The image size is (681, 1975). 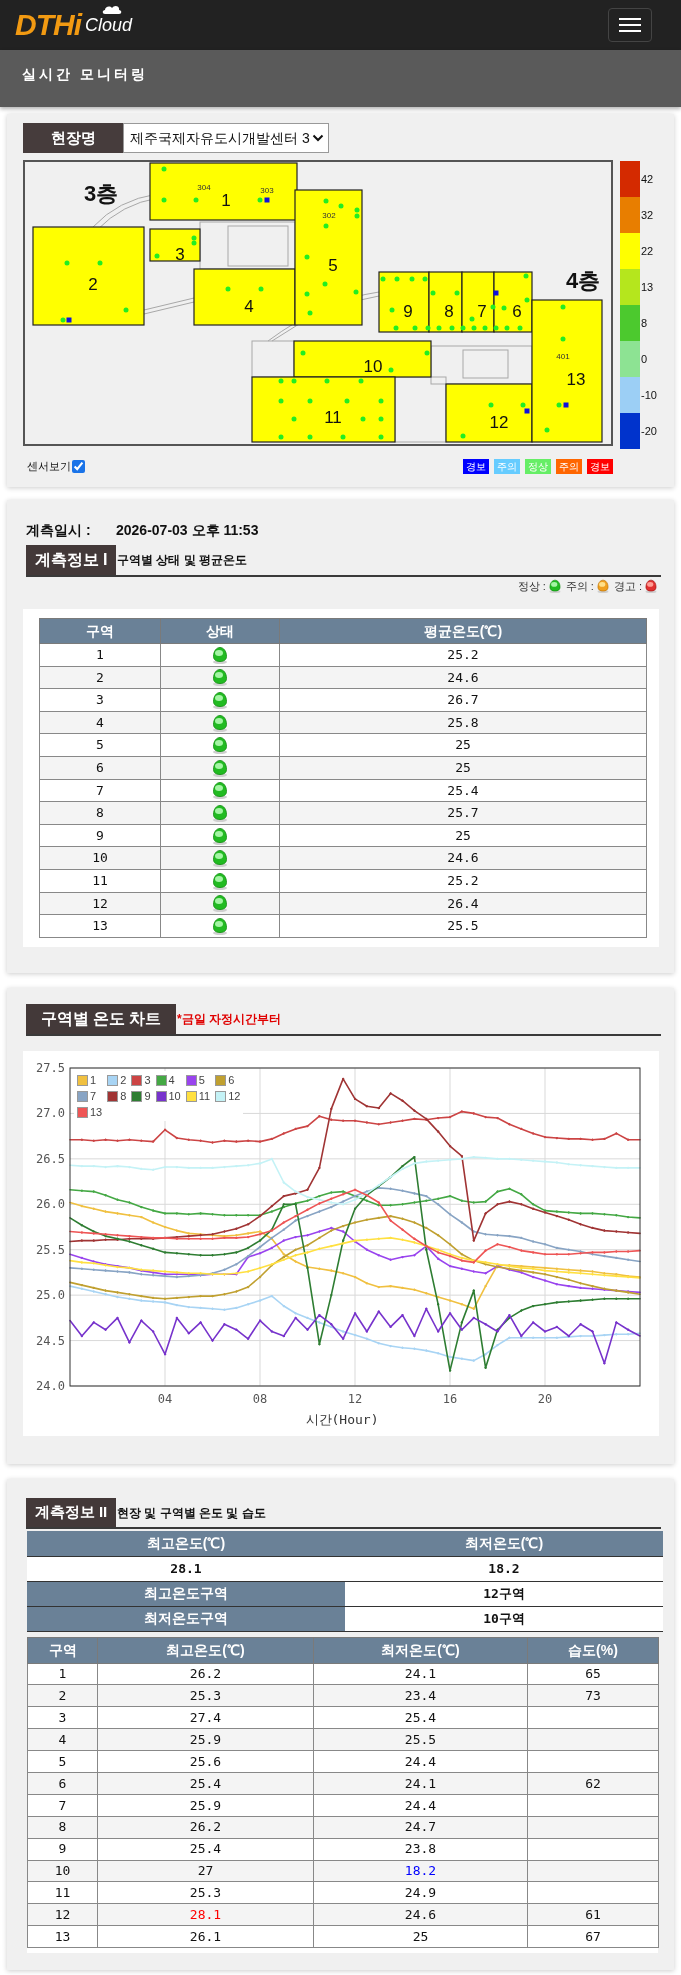 I want to click on zone-number: 6, so click(x=517, y=311).